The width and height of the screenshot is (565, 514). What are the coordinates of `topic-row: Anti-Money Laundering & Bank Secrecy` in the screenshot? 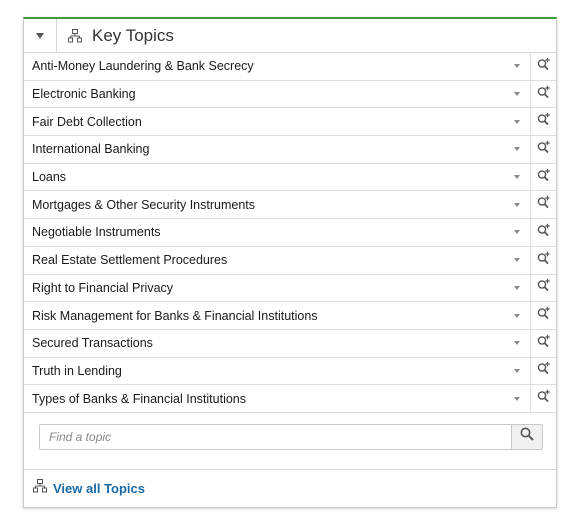 It's located at (290, 67).